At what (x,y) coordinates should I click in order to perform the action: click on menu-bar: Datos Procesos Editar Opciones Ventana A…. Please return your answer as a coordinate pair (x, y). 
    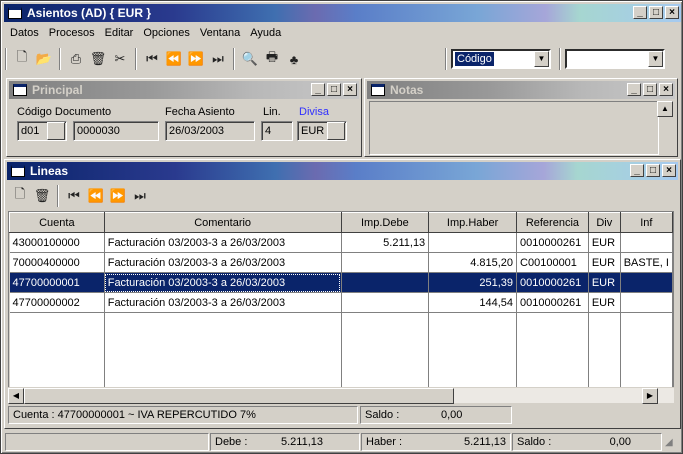
    Looking at the image, I should click on (145, 33).